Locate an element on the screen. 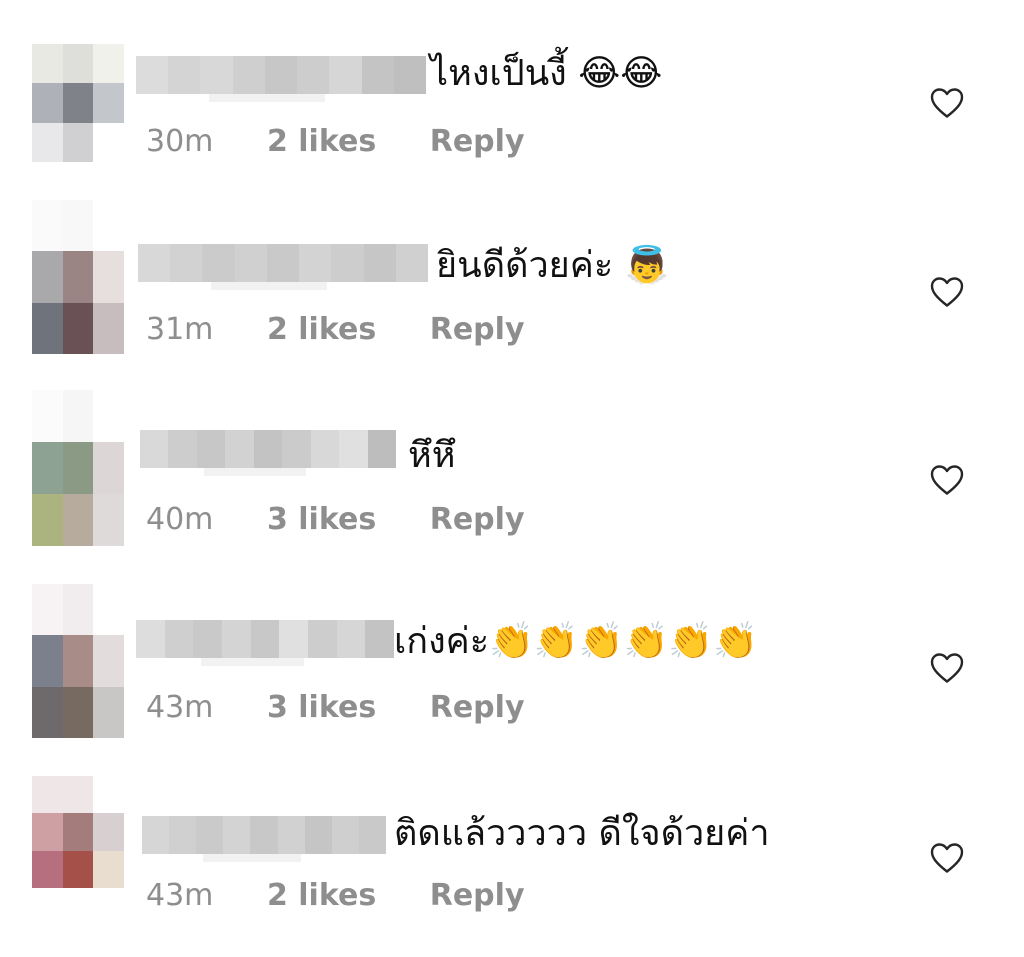  comment-text: หึหึ is located at coordinates (432, 455).